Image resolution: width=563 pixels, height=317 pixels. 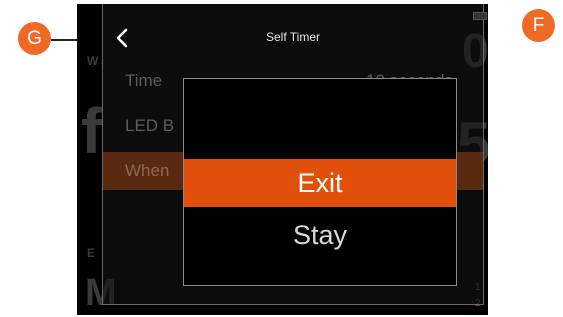 What do you see at coordinates (150, 125) in the screenshot?
I see `settings-row-label: LED B` at bounding box center [150, 125].